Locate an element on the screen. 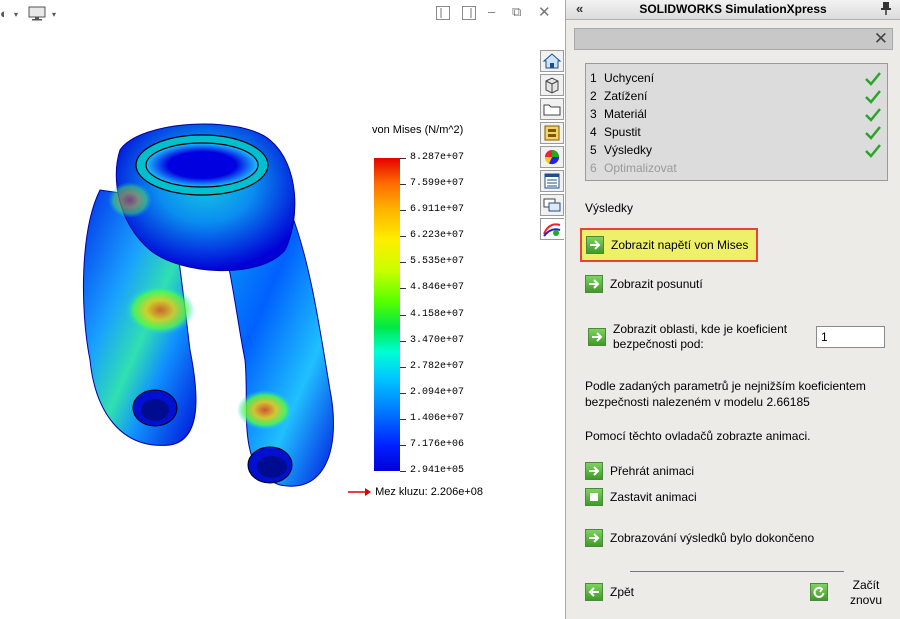 The height and width of the screenshot is (619, 900). arrow-left-icon is located at coordinates (594, 592).